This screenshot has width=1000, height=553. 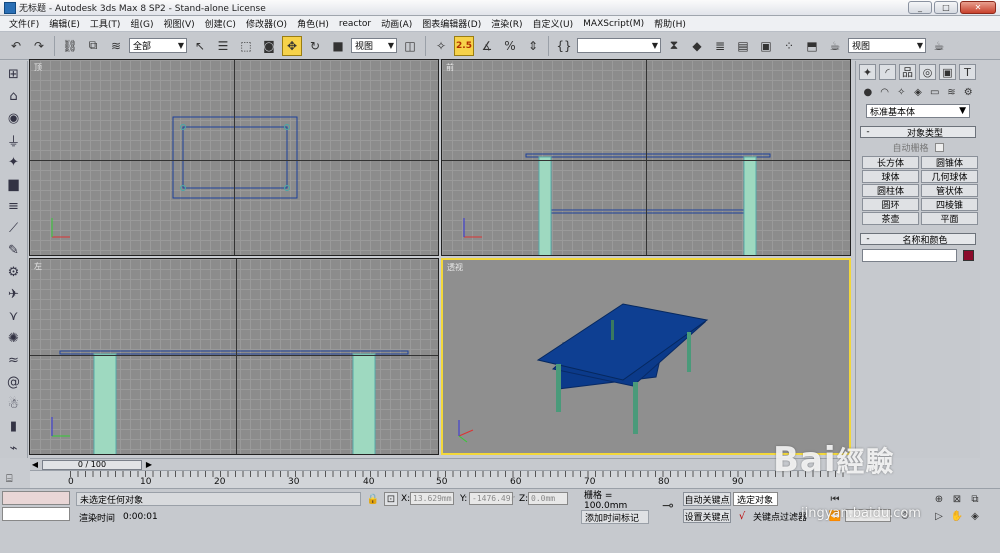 I want to click on menu-group: 组(G), so click(x=141, y=23).